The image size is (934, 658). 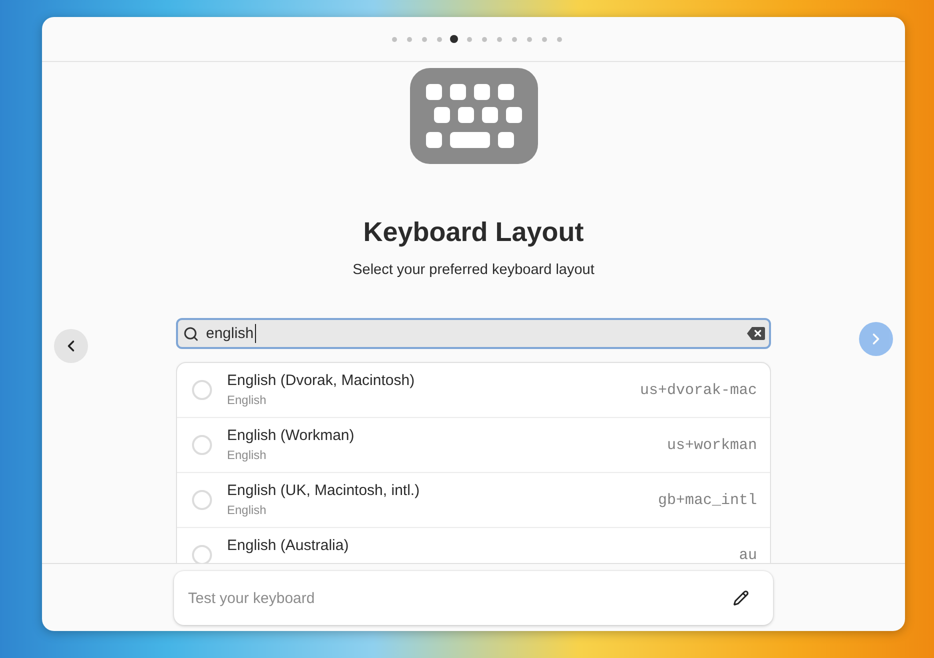 What do you see at coordinates (191, 334) in the screenshot?
I see `search-icon` at bounding box center [191, 334].